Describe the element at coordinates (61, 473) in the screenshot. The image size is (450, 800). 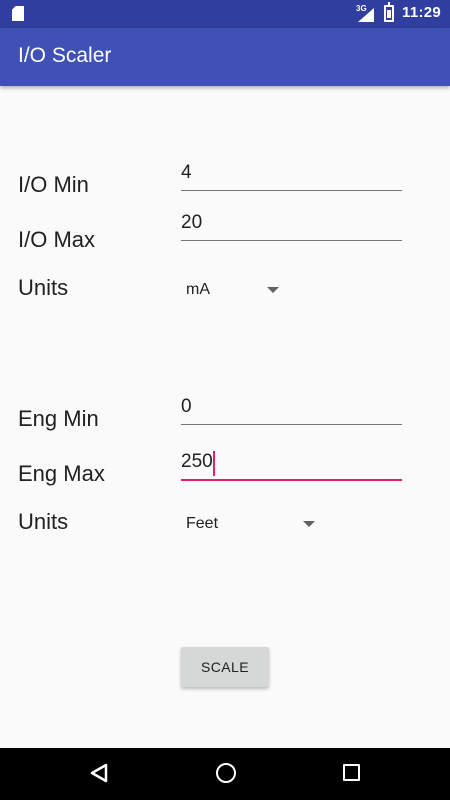
I see `eng-max-label: Eng Max` at that location.